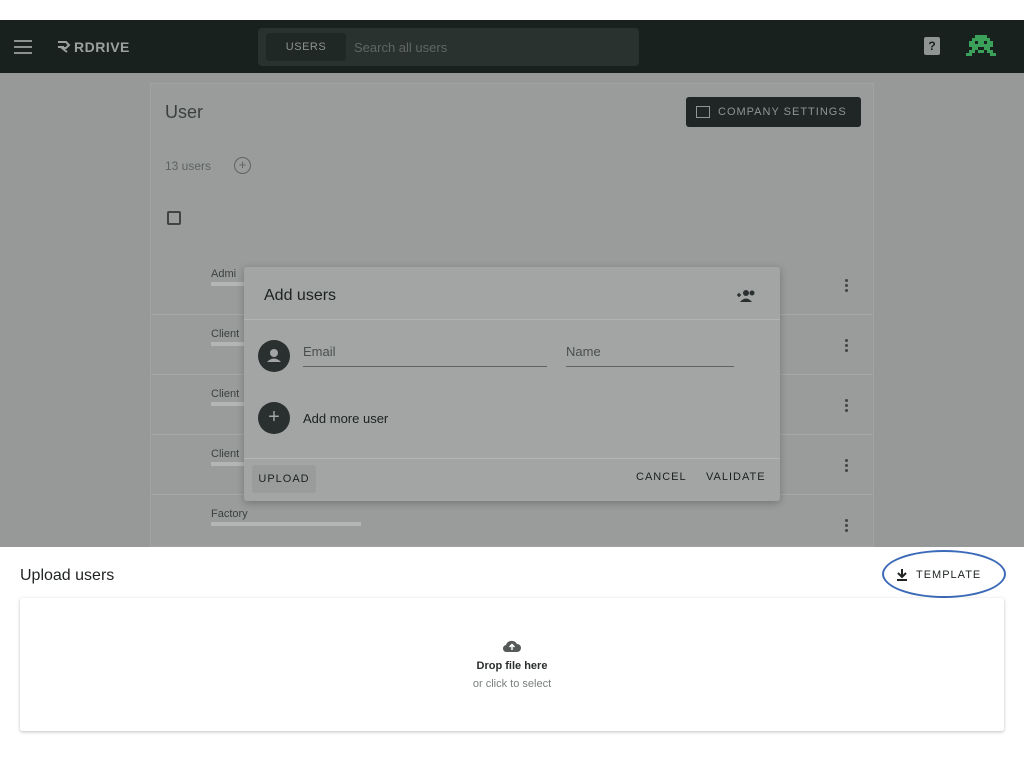 This screenshot has width=1024, height=768. Describe the element at coordinates (174, 218) in the screenshot. I see `select-all-checkbox` at that location.